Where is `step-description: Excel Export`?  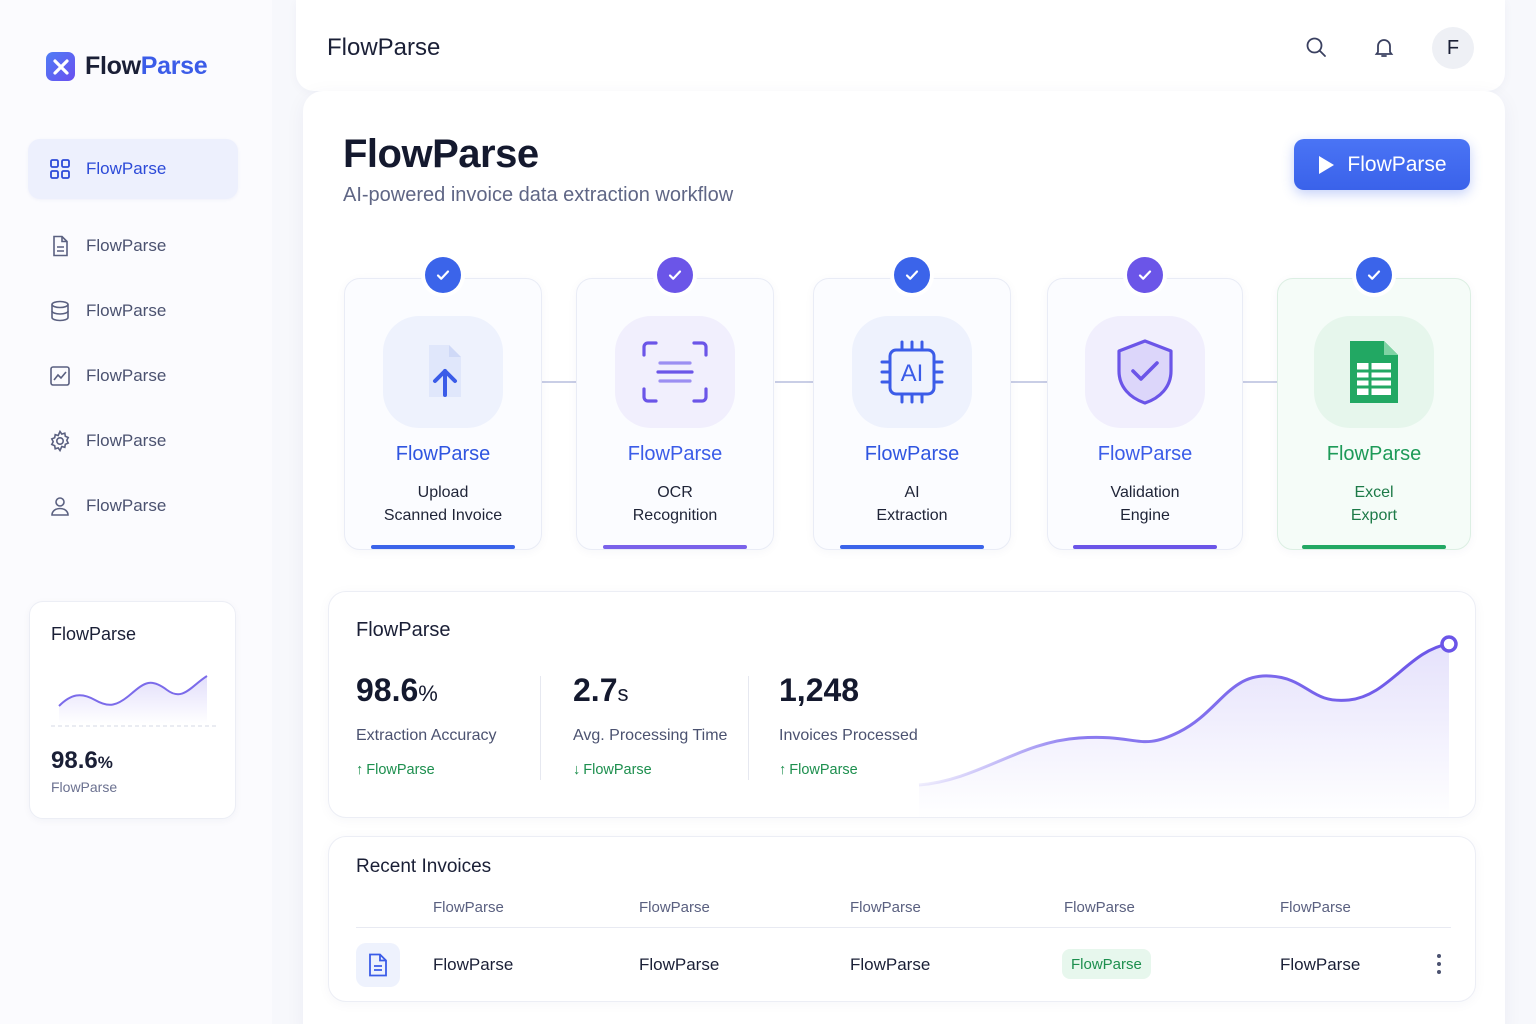
step-description: Excel Export is located at coordinates (1374, 504).